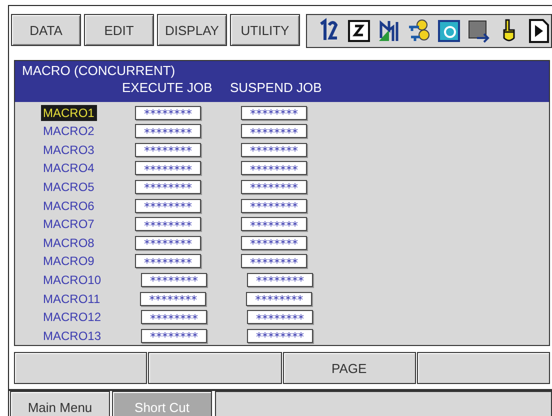  I want to click on macro-name: MACRO6, so click(69, 206).